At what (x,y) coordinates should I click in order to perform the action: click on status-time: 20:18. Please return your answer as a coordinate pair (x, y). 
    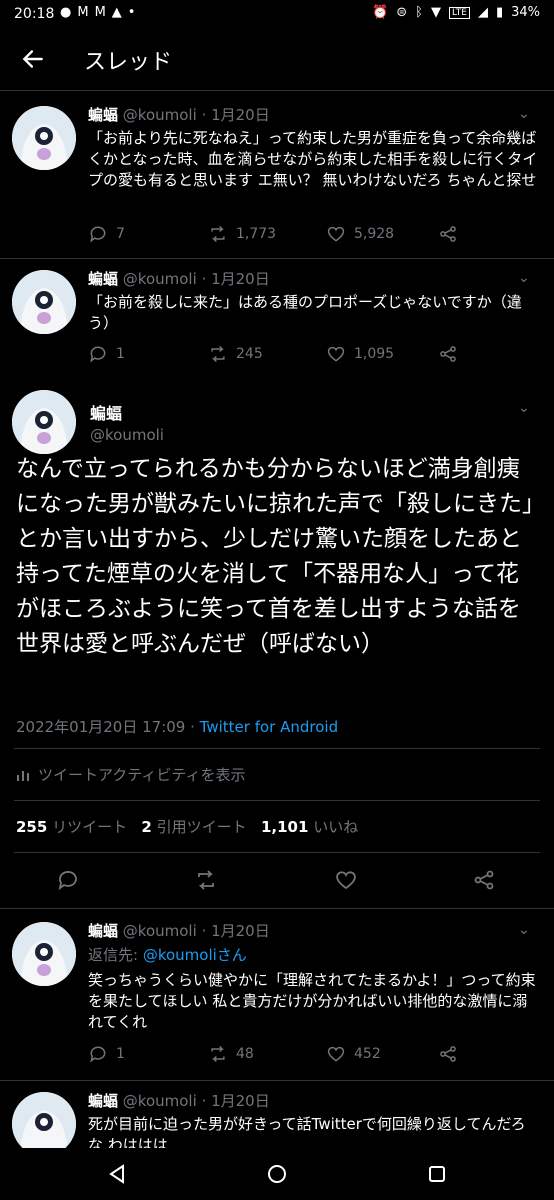
    Looking at the image, I should click on (34, 14).